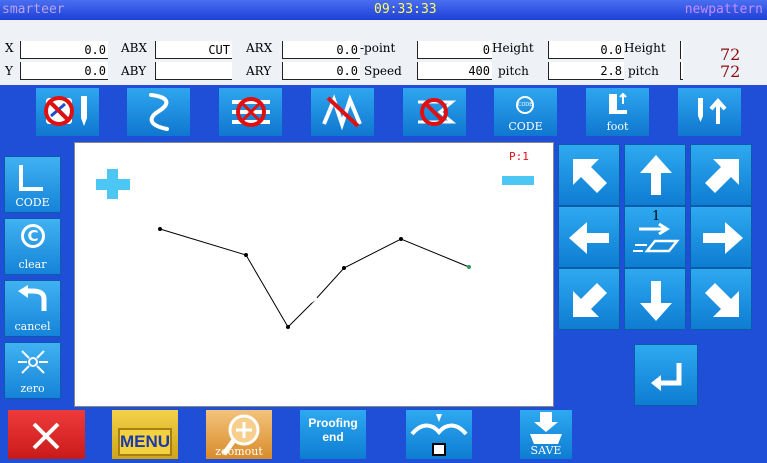 The image size is (767, 463). What do you see at coordinates (546, 450) in the screenshot?
I see `save-label: SAVE` at bounding box center [546, 450].